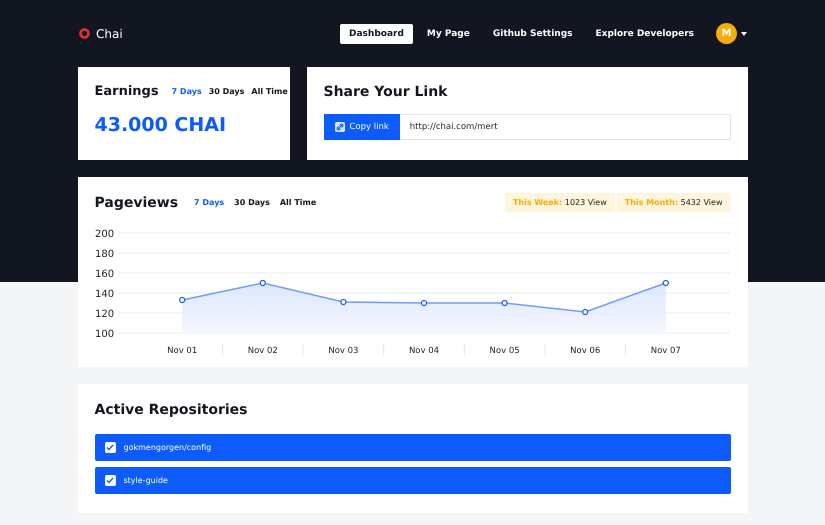 This screenshot has width=825, height=525. I want to click on card-title: Earnings, so click(126, 91).